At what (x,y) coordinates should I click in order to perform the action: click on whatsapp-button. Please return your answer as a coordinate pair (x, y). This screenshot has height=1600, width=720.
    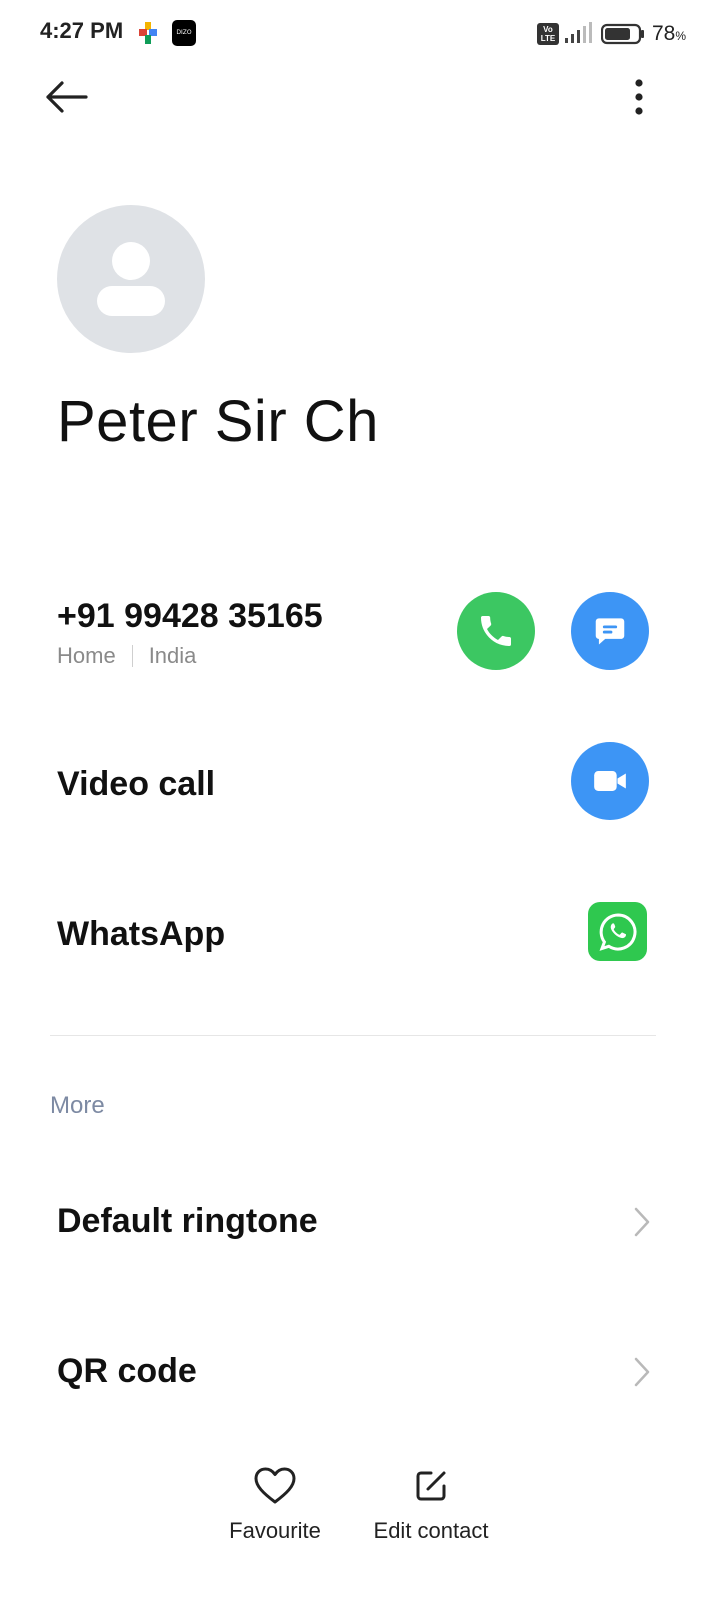
    Looking at the image, I should click on (617, 931).